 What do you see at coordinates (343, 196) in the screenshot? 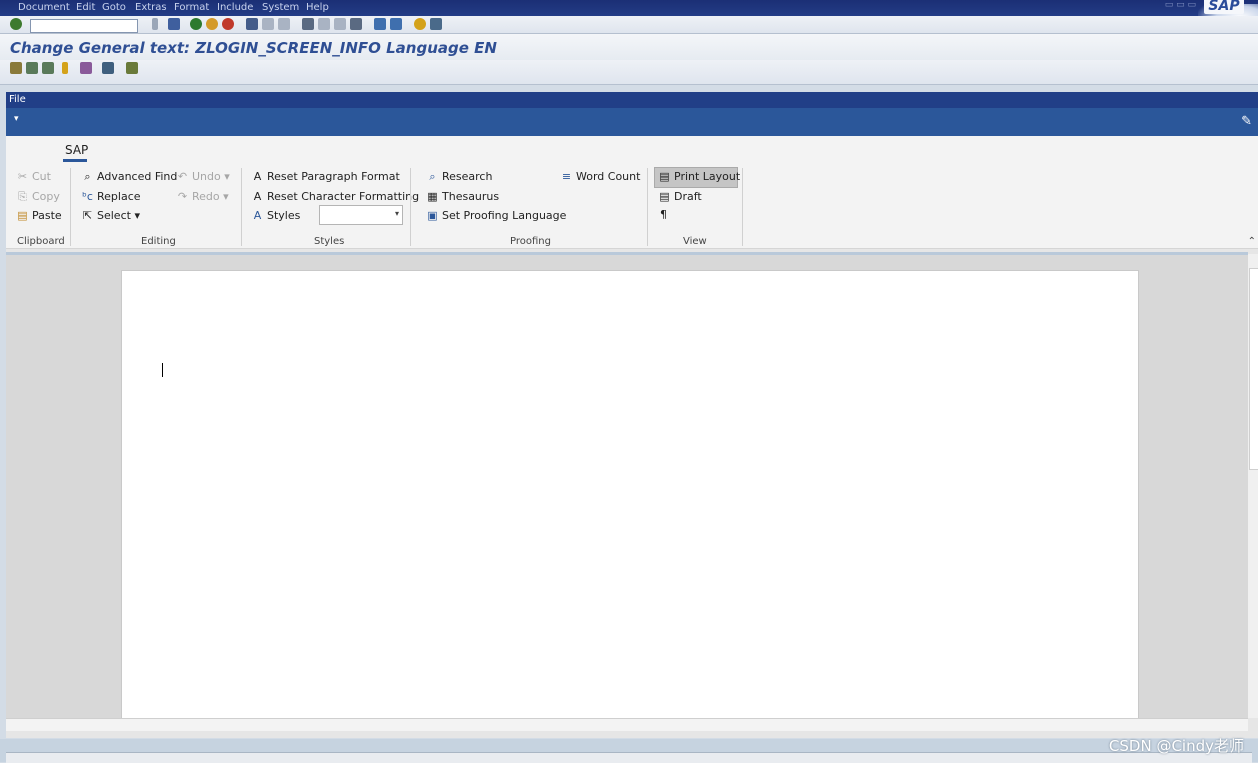
I see `reset-character-label: Reset Character Formatting` at bounding box center [343, 196].